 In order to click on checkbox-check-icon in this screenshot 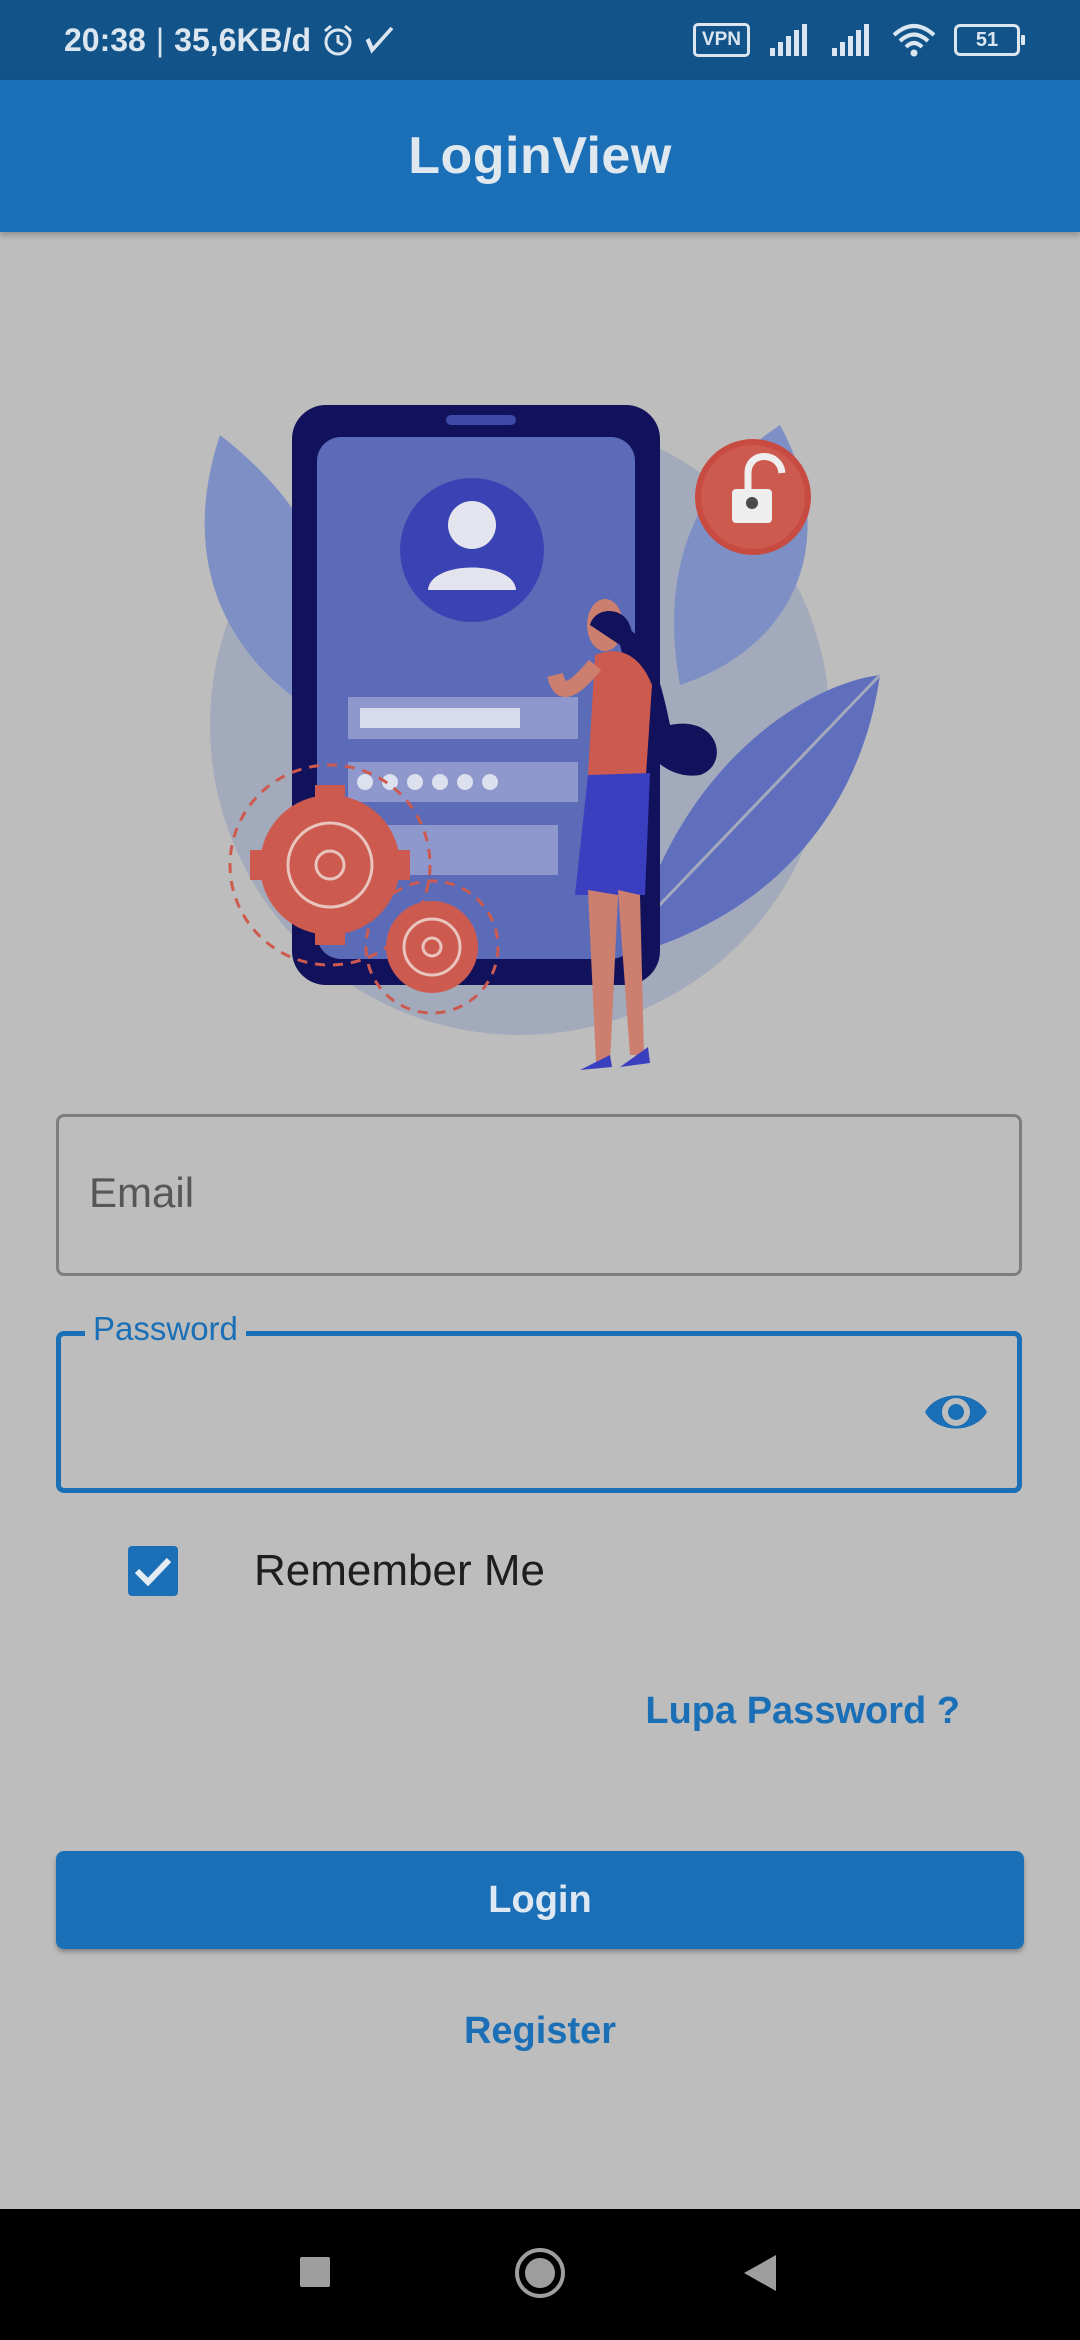, I will do `click(153, 1571)`.